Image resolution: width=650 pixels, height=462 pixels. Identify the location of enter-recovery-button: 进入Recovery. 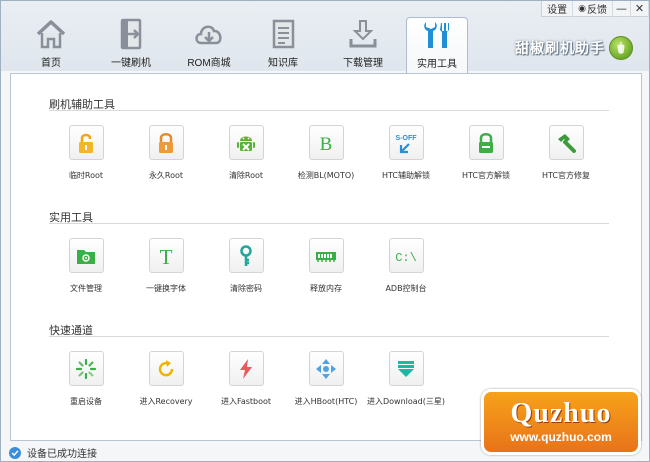
(166, 383).